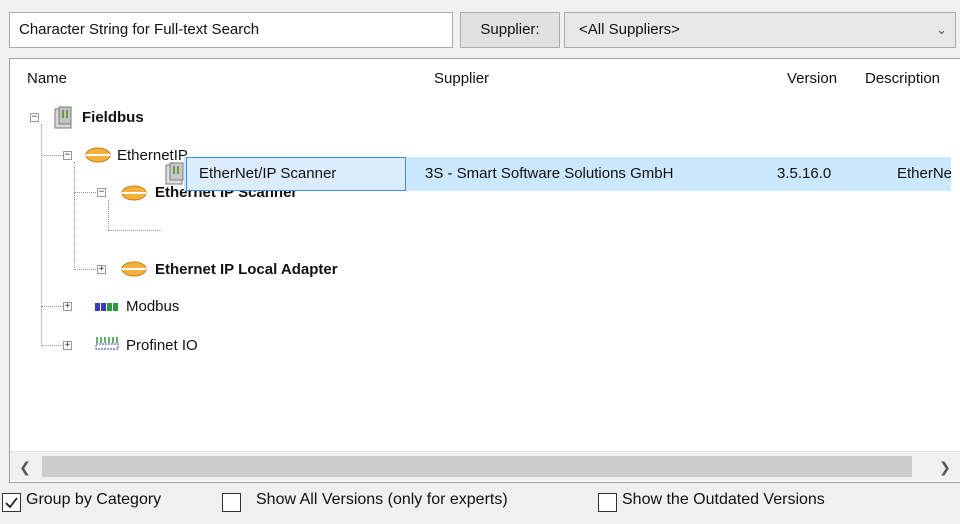  Describe the element at coordinates (109, 309) in the screenshot. I see `modbus-icon` at that location.